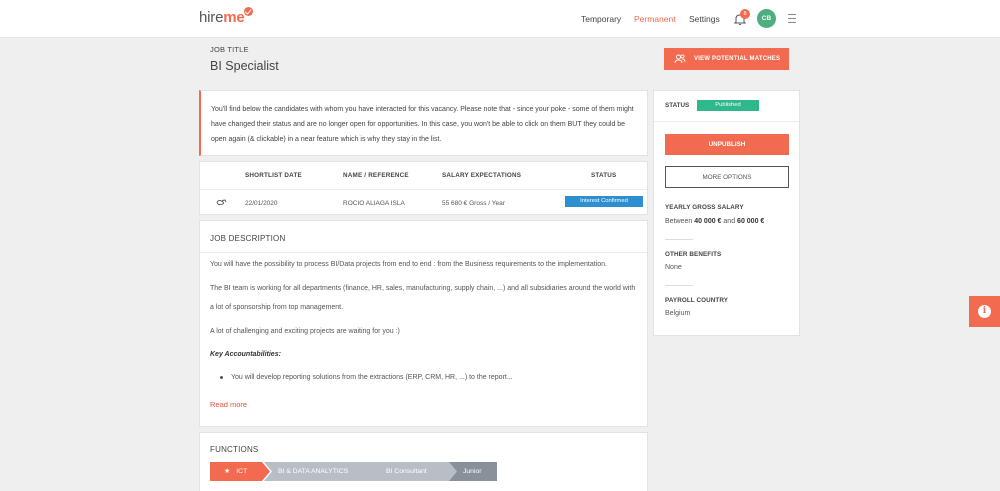 This screenshot has width=1000, height=491. Describe the element at coordinates (737, 59) in the screenshot. I see `view-potential-matches-label: VIEW POTENTIAL MATCHES` at that location.